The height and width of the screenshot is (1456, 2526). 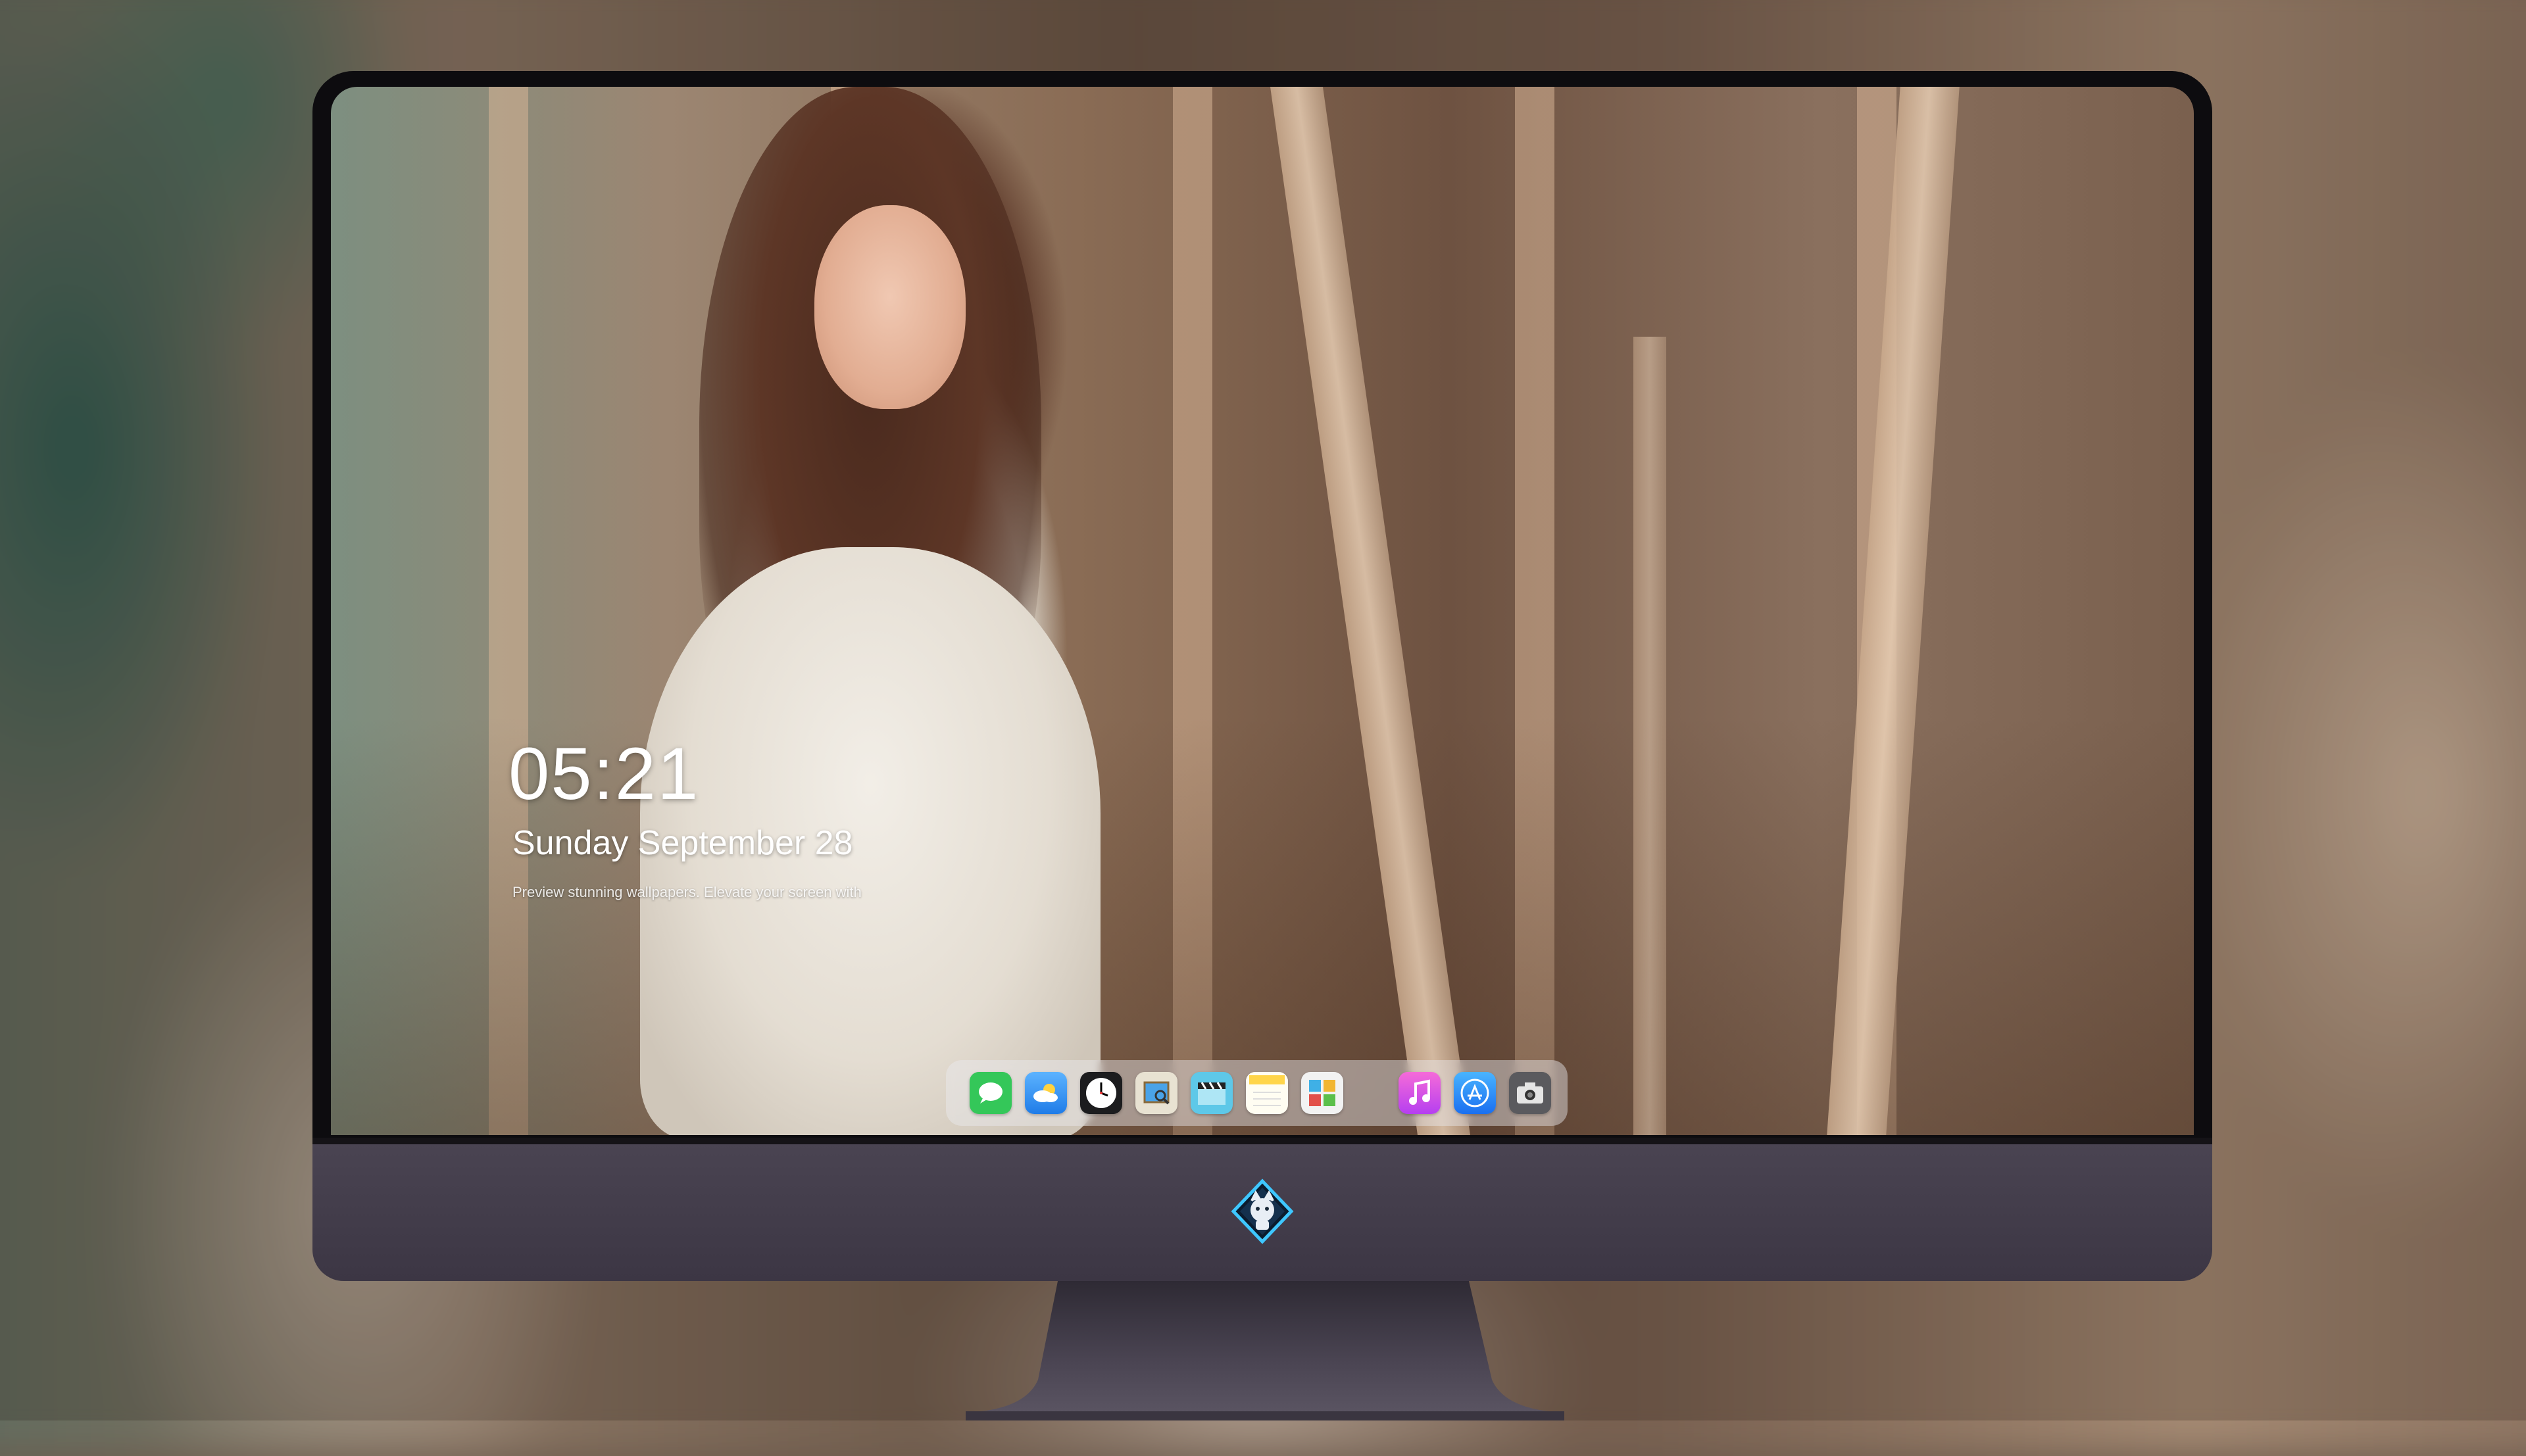 What do you see at coordinates (1420, 1093) in the screenshot?
I see `music-note-icon` at bounding box center [1420, 1093].